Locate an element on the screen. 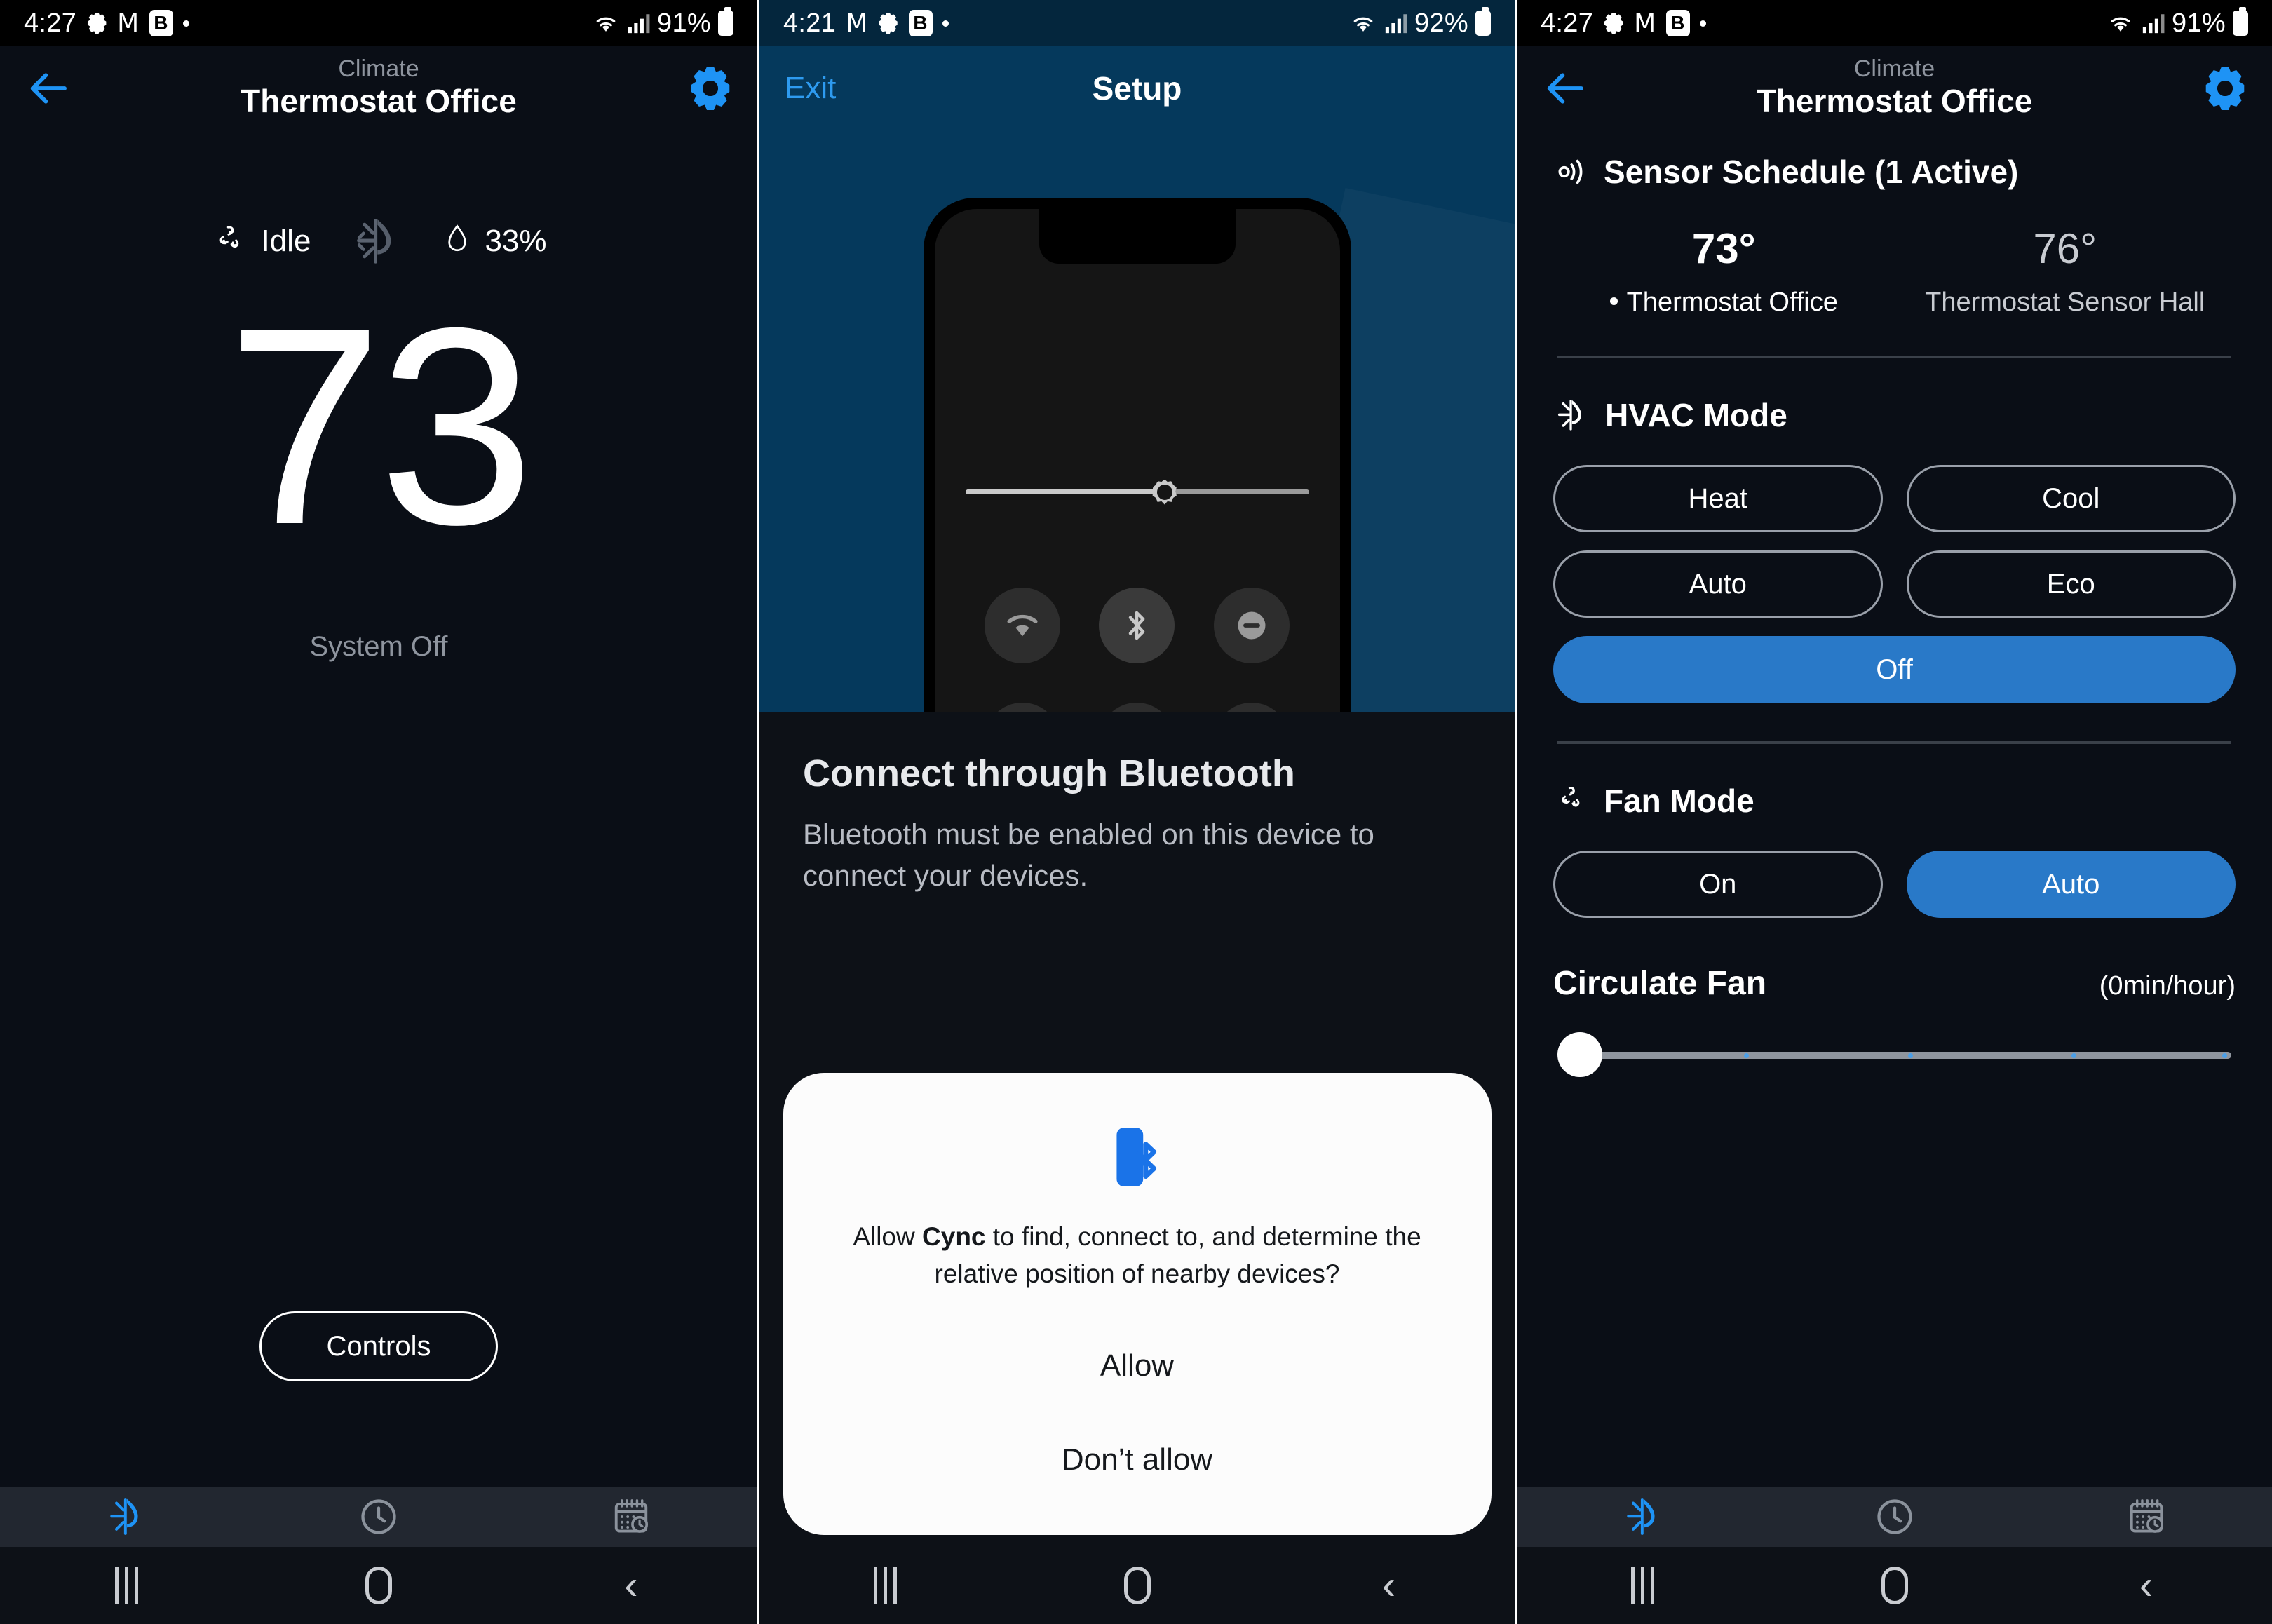 This screenshot has width=2272, height=1624. hvac-option-auto: Auto is located at coordinates (1718, 584).